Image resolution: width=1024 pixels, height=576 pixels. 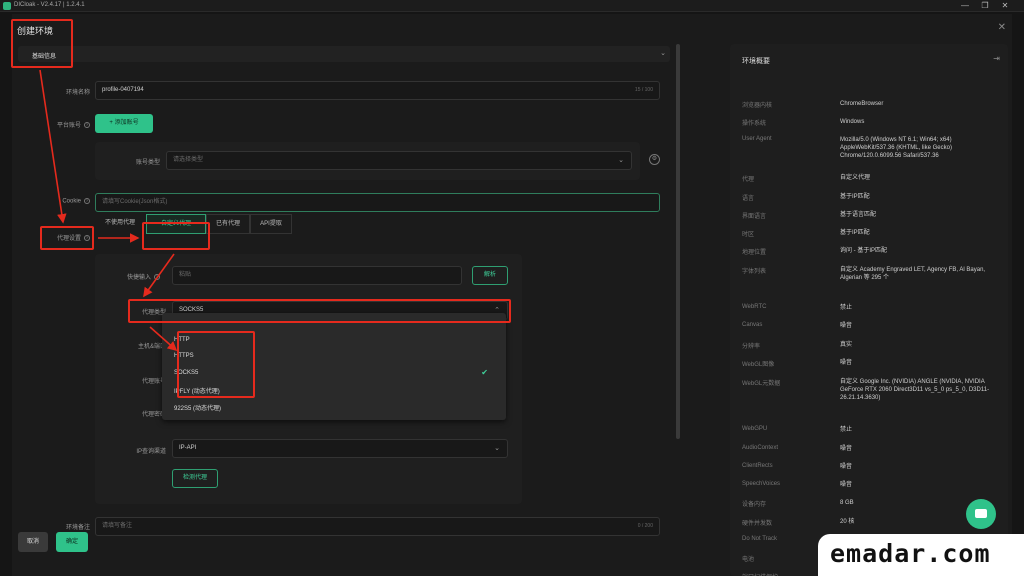 What do you see at coordinates (228, 224) in the screenshot?
I see `tab-existing-proxy: 已有代理` at bounding box center [228, 224].